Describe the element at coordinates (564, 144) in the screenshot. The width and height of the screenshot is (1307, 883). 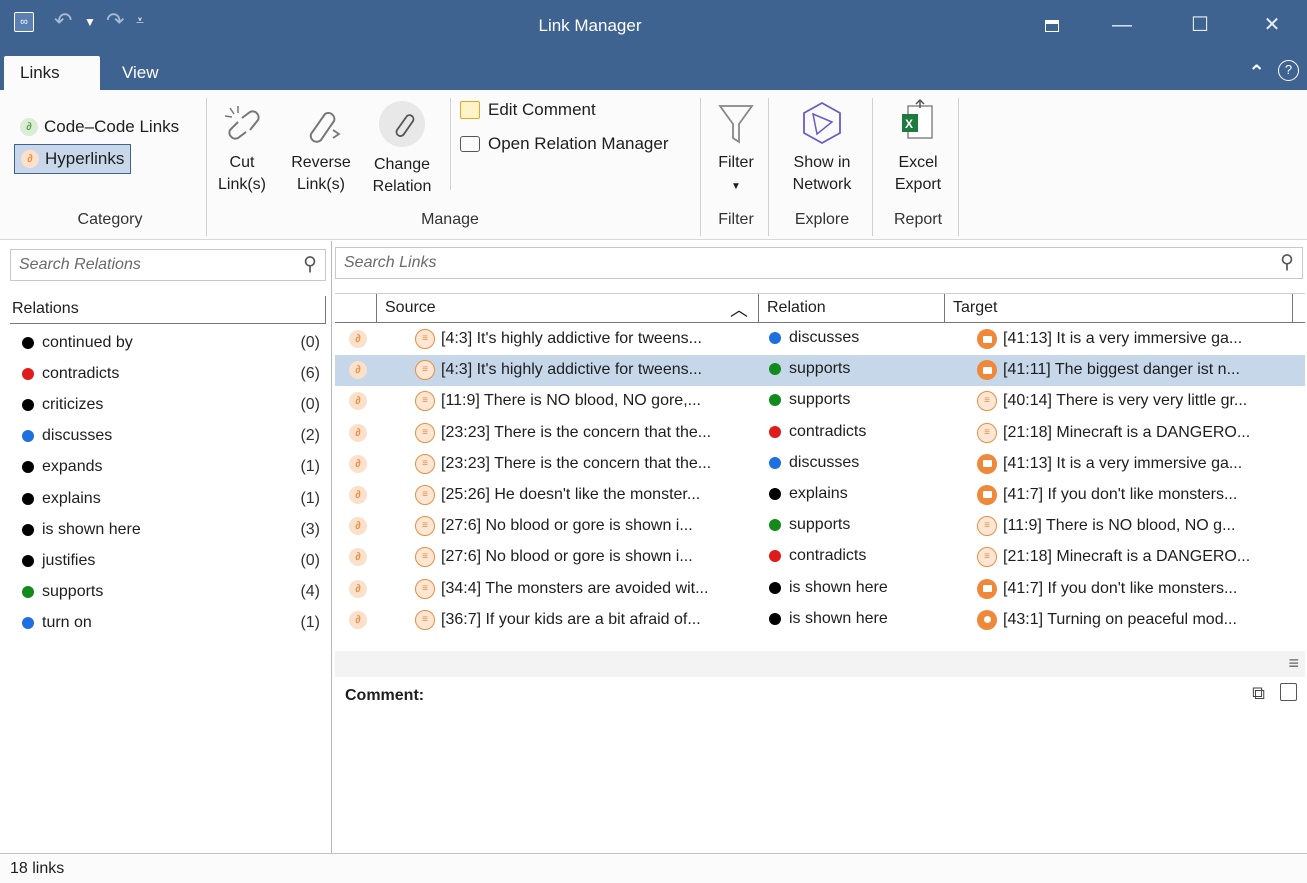
I see `open-relation-manager-button: Open Relation Manager` at that location.